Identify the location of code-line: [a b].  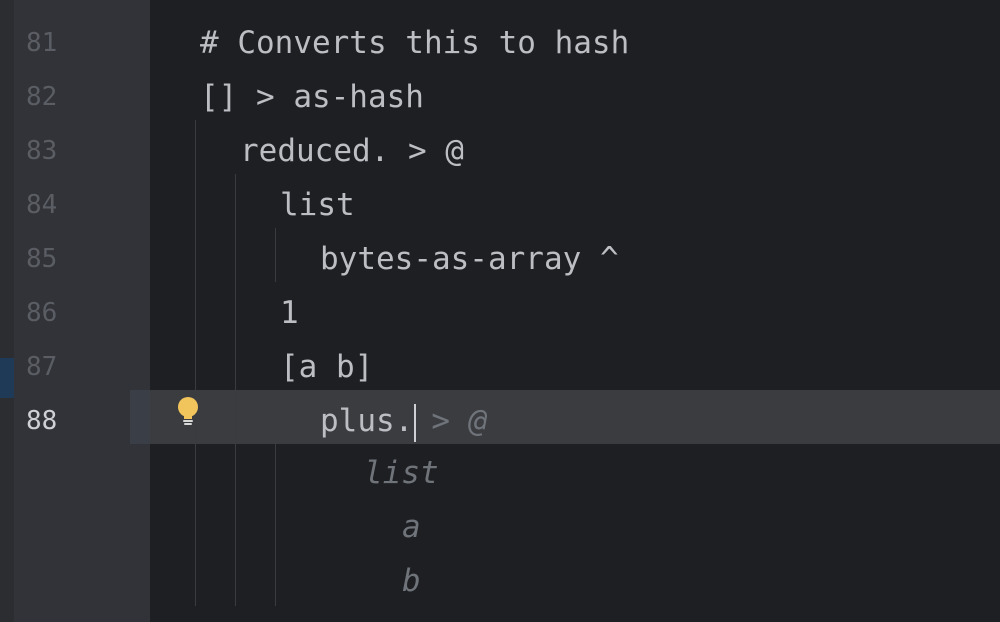
(326, 367).